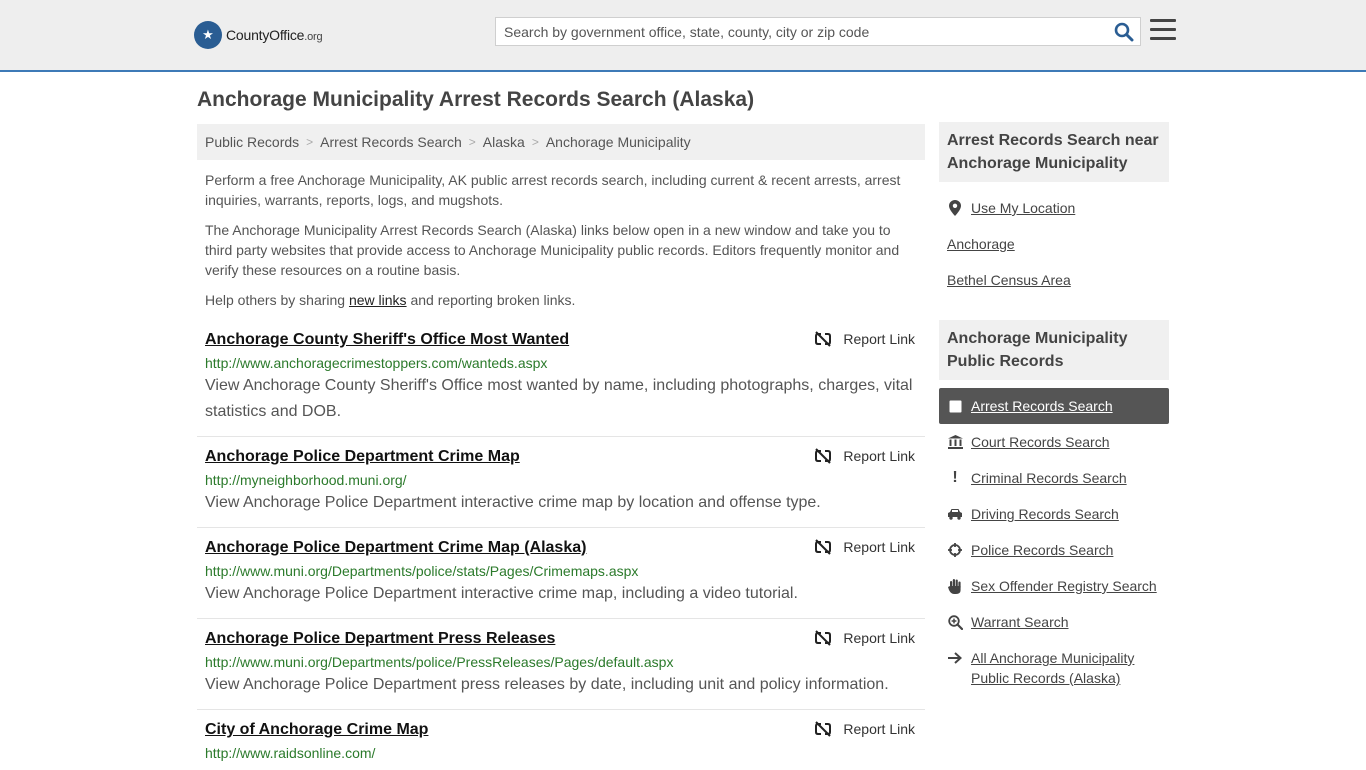 This screenshot has width=1366, height=770. I want to click on sidebar-records-heading: Anchorage Municipality Public Records, so click(1054, 350).